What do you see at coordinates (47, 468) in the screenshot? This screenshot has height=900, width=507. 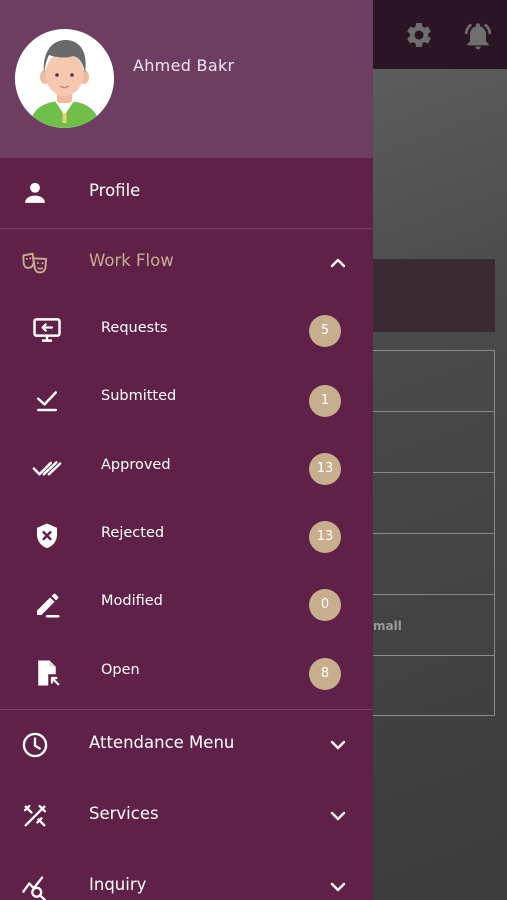 I see `double-check-icon` at bounding box center [47, 468].